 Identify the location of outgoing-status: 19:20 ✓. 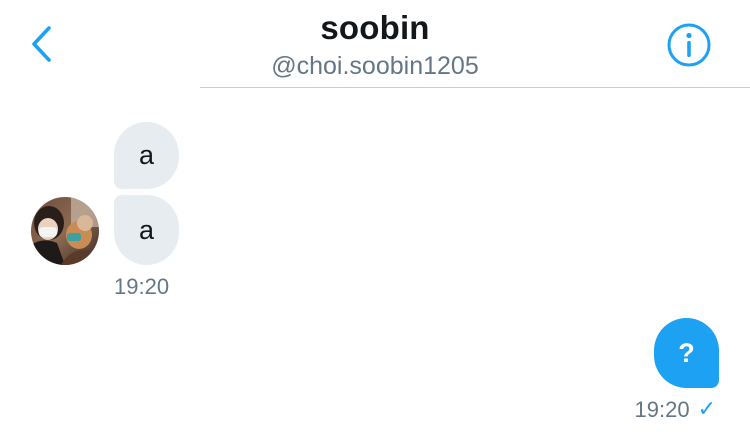
(676, 410).